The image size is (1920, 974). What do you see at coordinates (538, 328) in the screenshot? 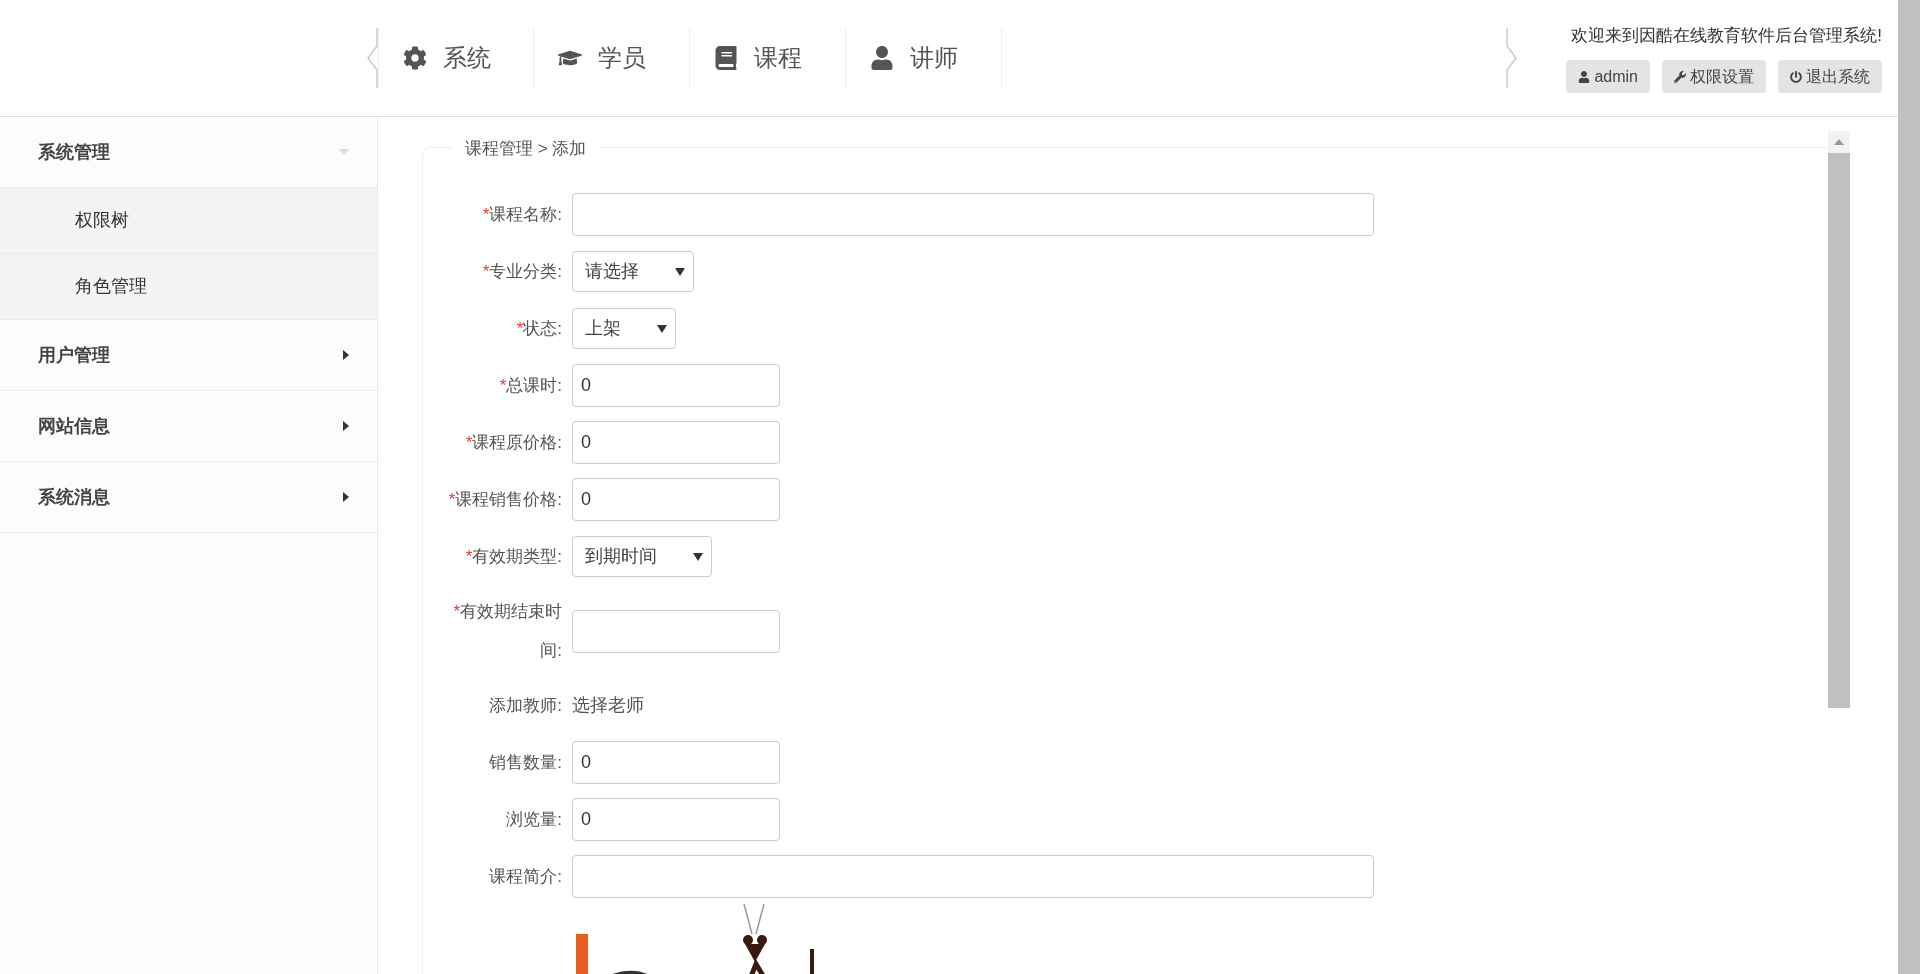
I see `field-label: *状态:` at bounding box center [538, 328].